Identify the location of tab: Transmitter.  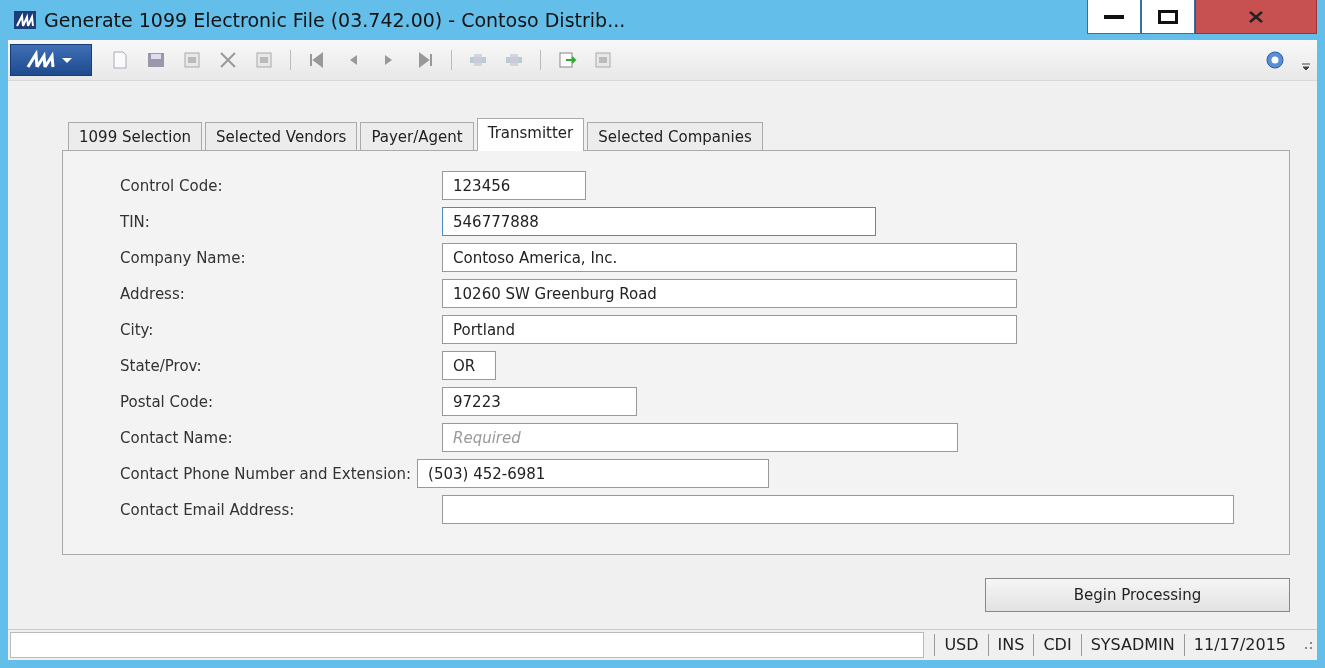
(530, 134).